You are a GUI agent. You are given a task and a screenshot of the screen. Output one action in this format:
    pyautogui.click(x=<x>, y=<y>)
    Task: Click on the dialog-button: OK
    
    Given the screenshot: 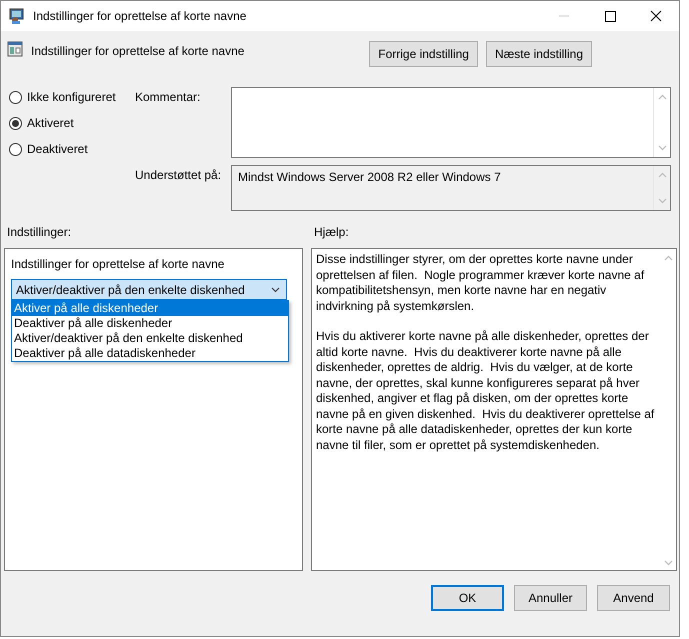 What is the action you would take?
    pyautogui.click(x=467, y=598)
    